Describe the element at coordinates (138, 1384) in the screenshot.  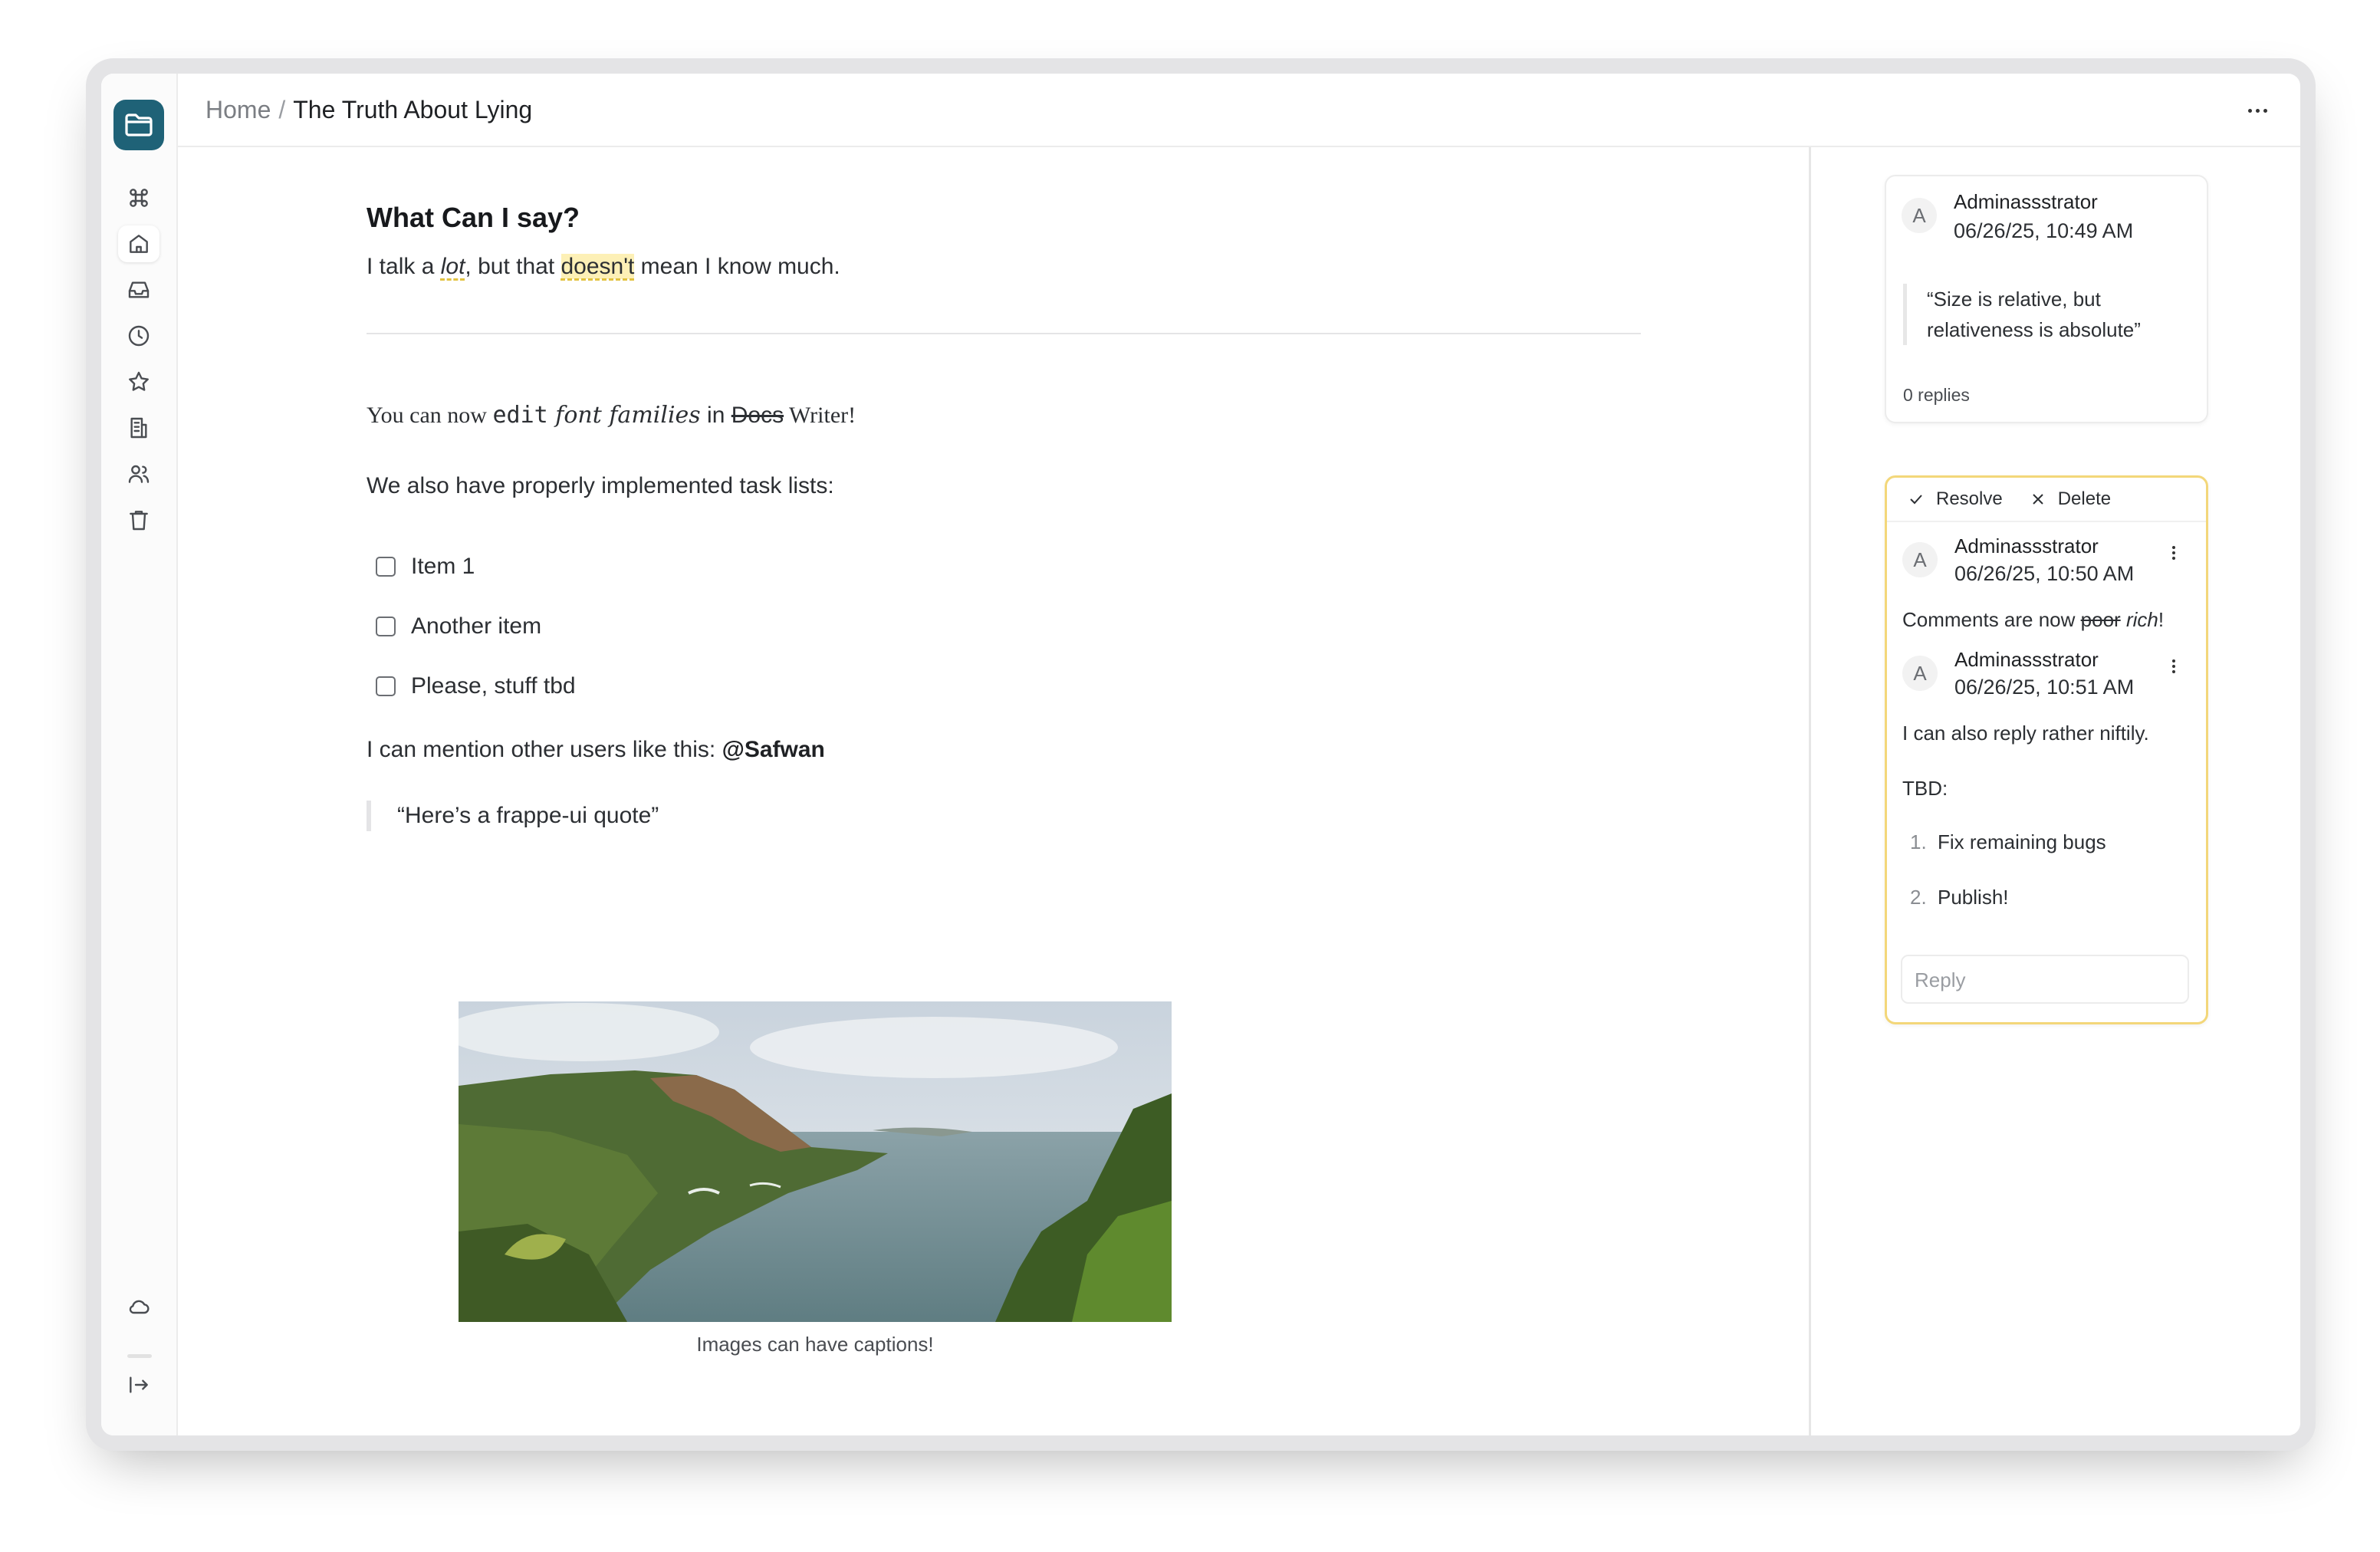
I see `logout-icon` at that location.